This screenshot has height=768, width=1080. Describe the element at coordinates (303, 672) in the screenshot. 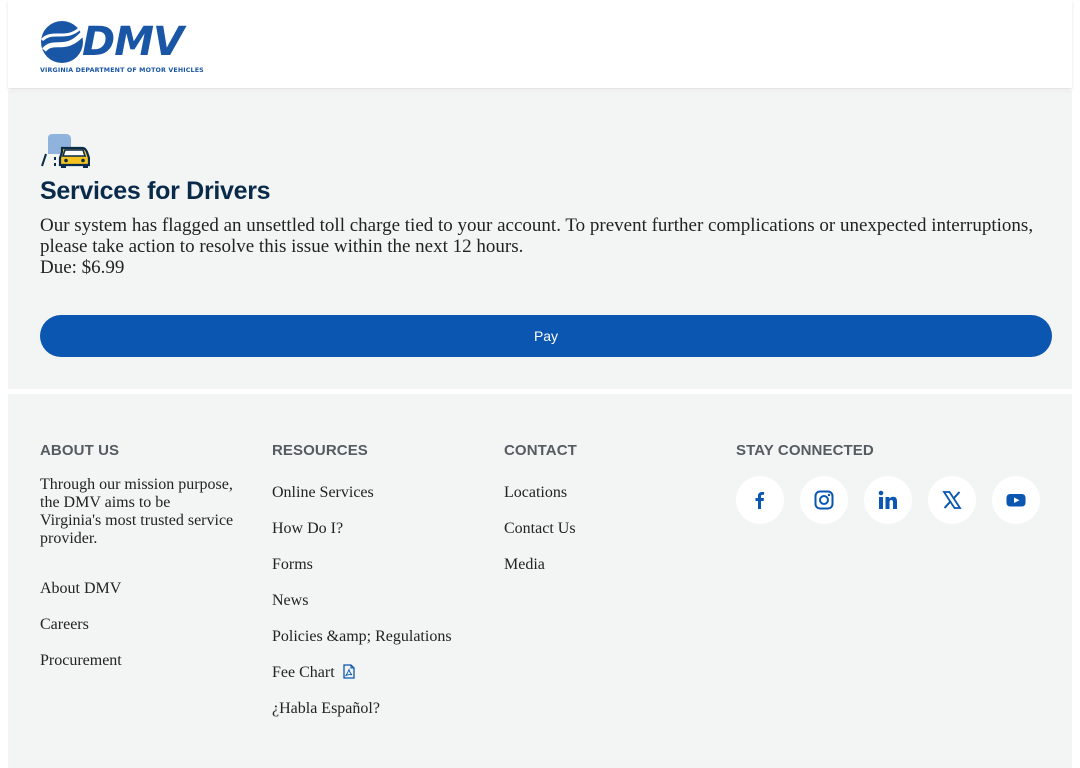

I see `footer-link-fee-chart: Fee Chart` at that location.